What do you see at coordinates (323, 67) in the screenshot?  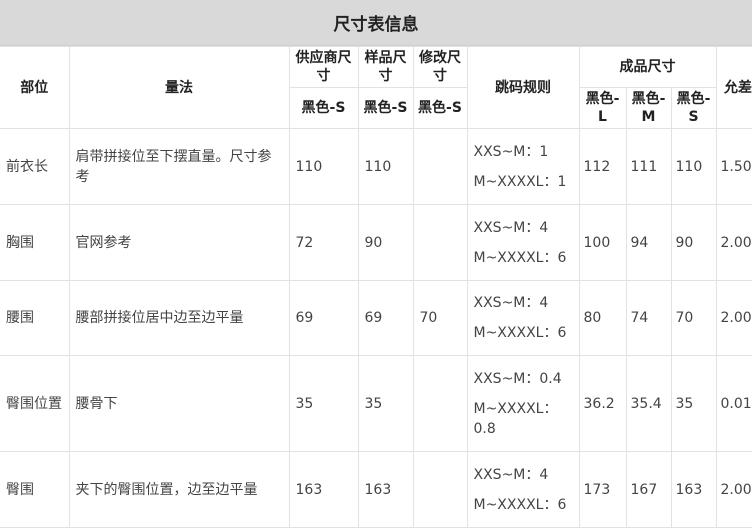 I see `header-supplier-size: 供应商尺寸` at bounding box center [323, 67].